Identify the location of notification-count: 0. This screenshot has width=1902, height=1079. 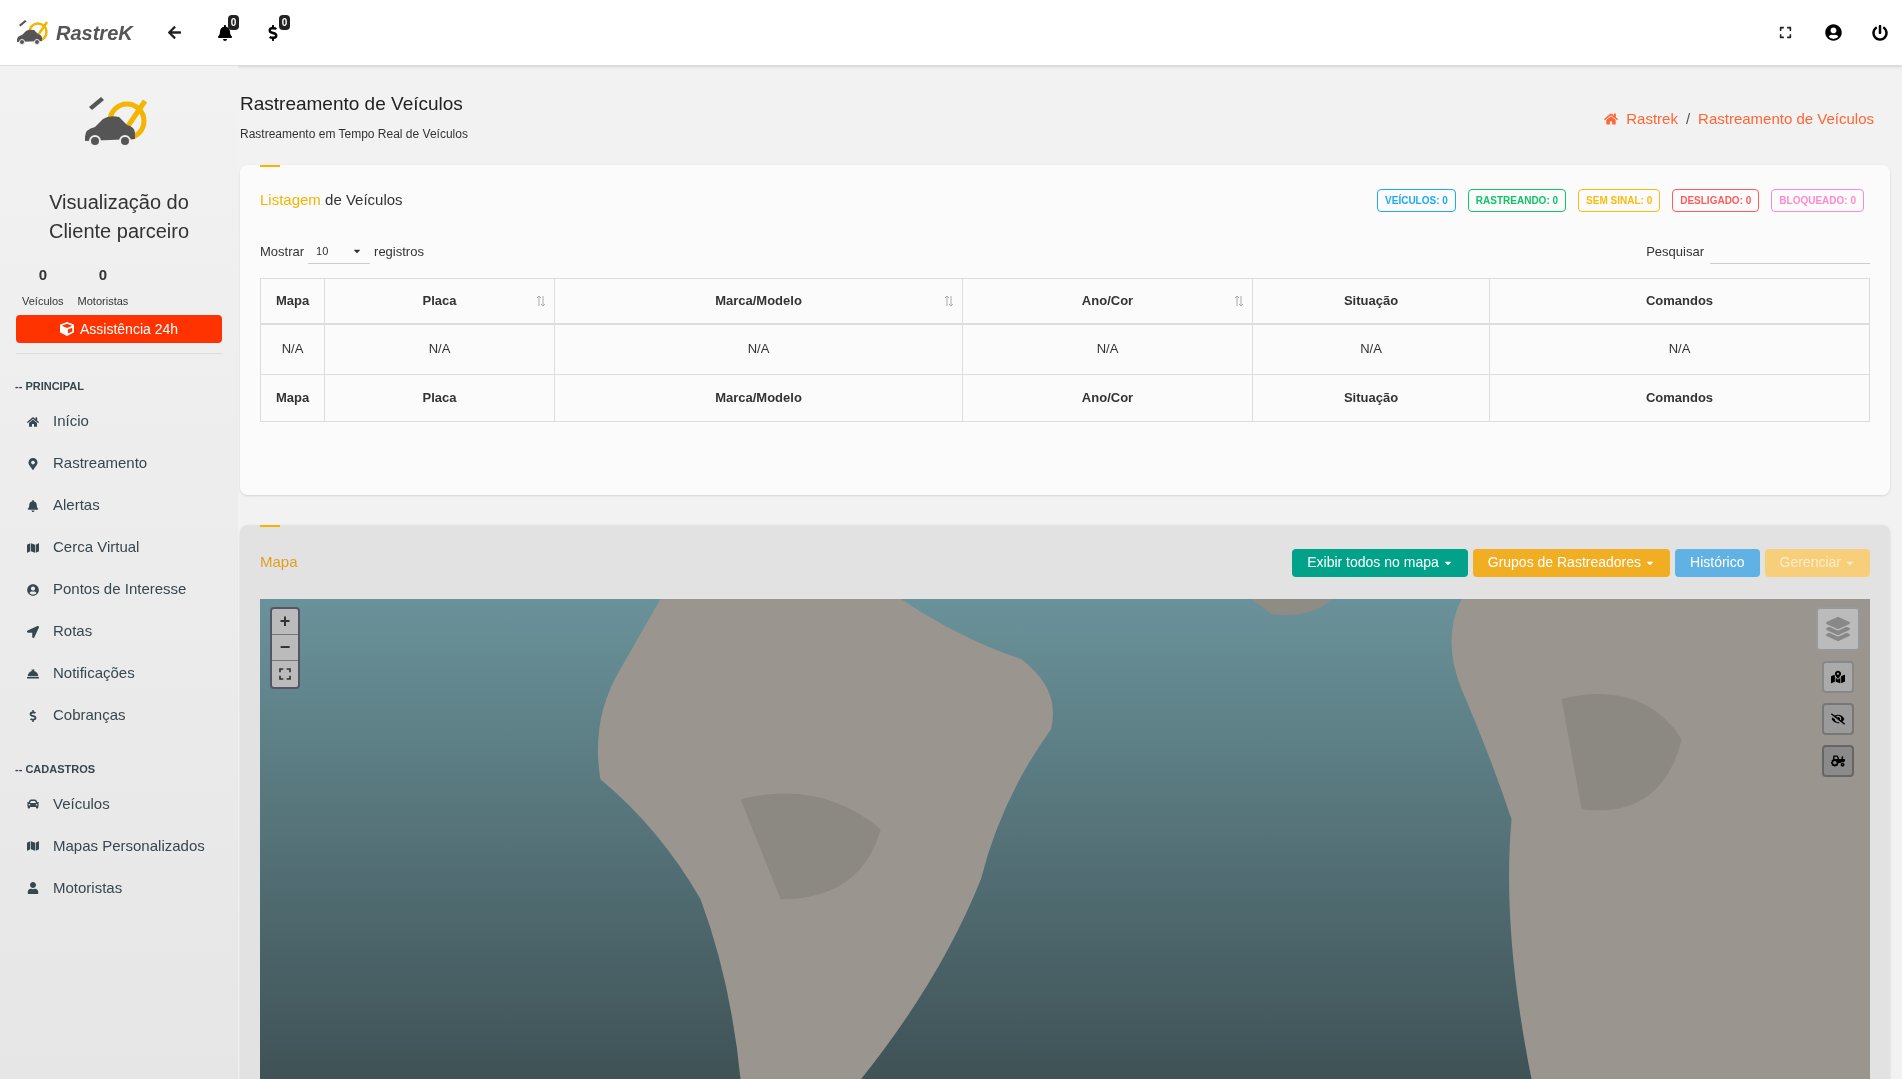
(233, 22).